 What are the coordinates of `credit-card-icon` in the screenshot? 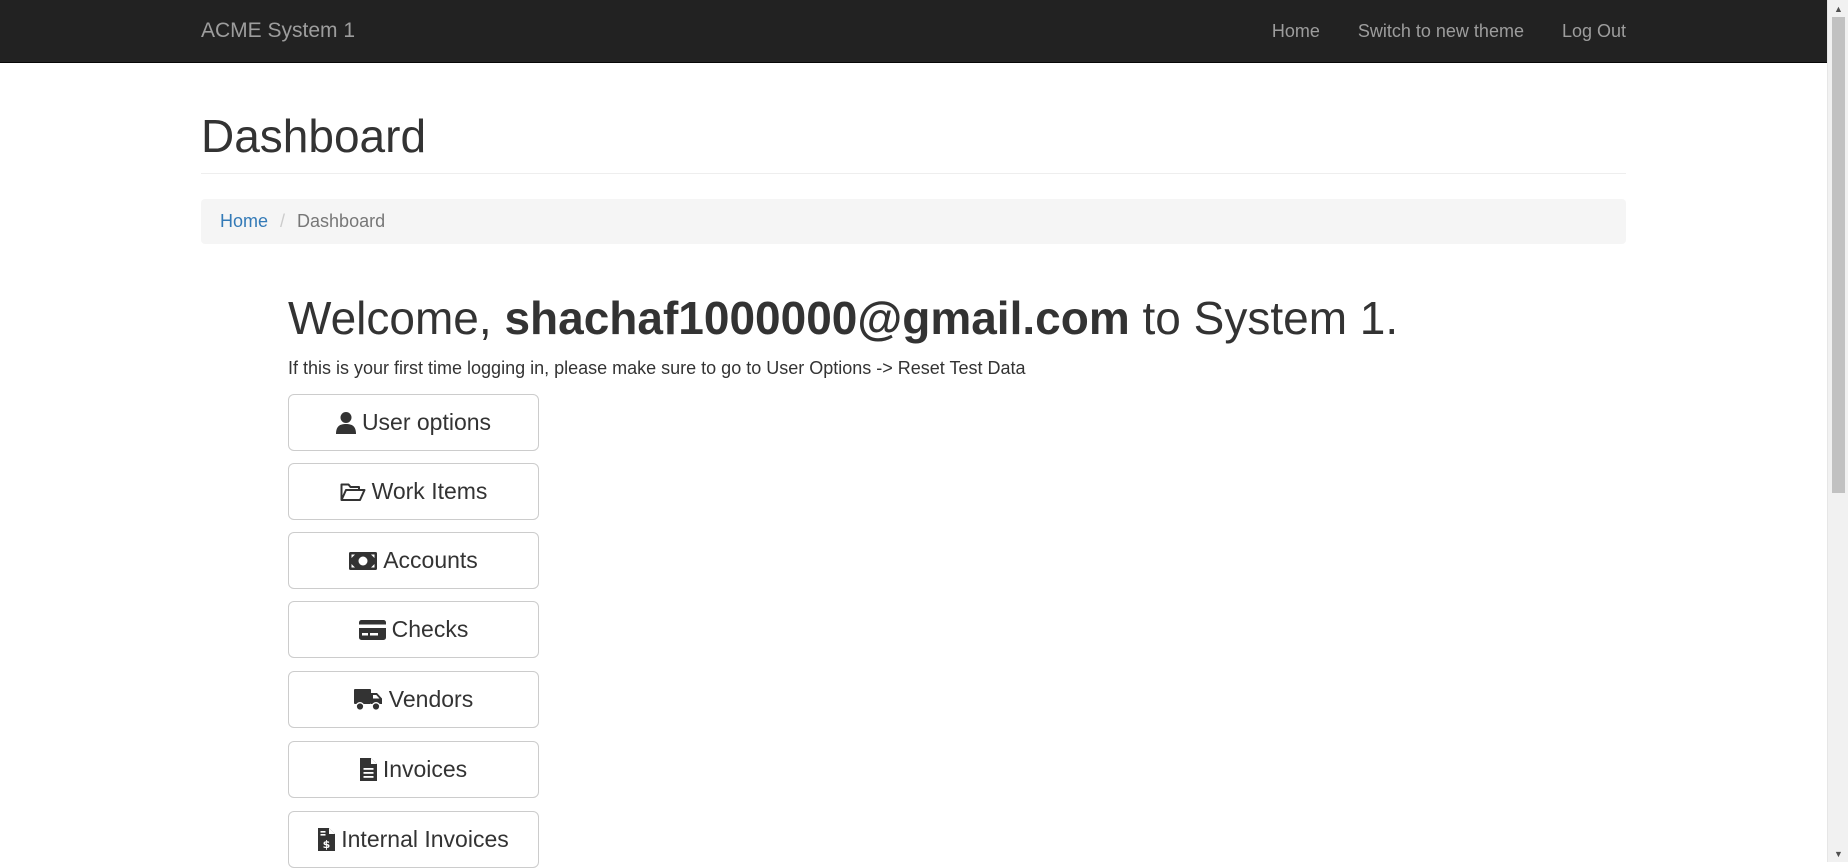 It's located at (372, 629).